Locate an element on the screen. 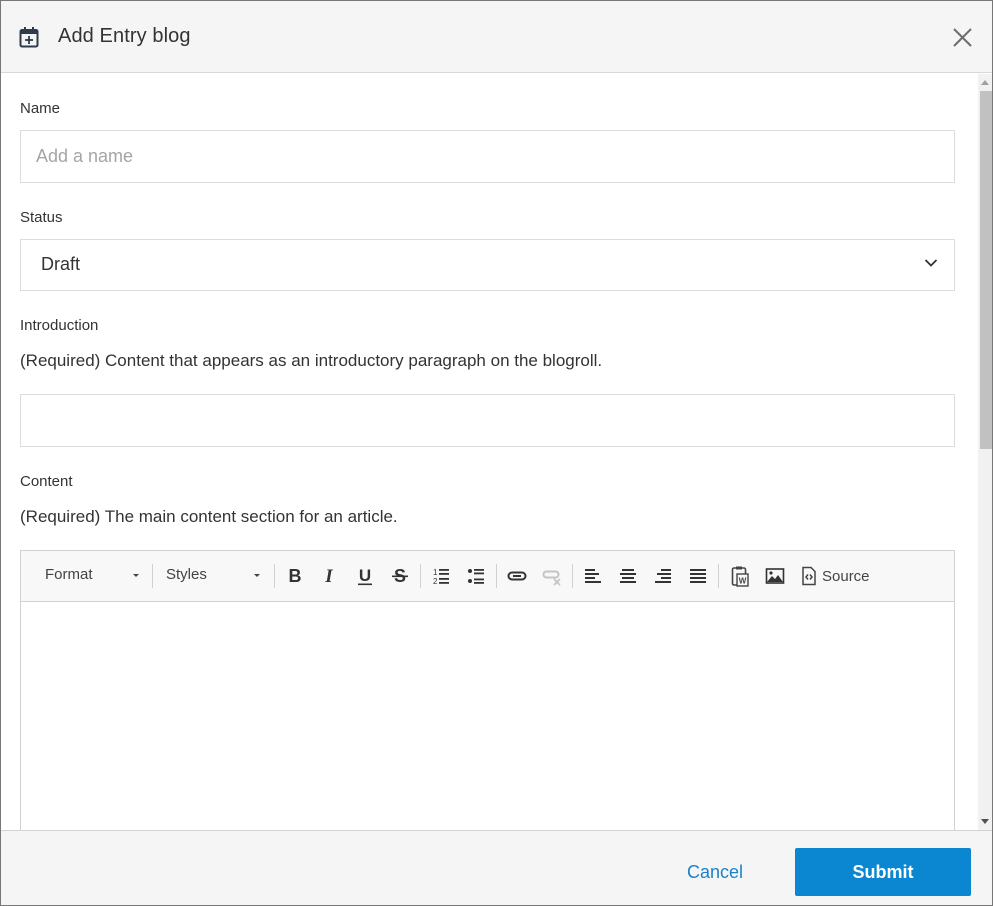 The width and height of the screenshot is (993, 906). editor-toolbar: Format Styles B I U S 1 2 W Source is located at coordinates (487, 576).